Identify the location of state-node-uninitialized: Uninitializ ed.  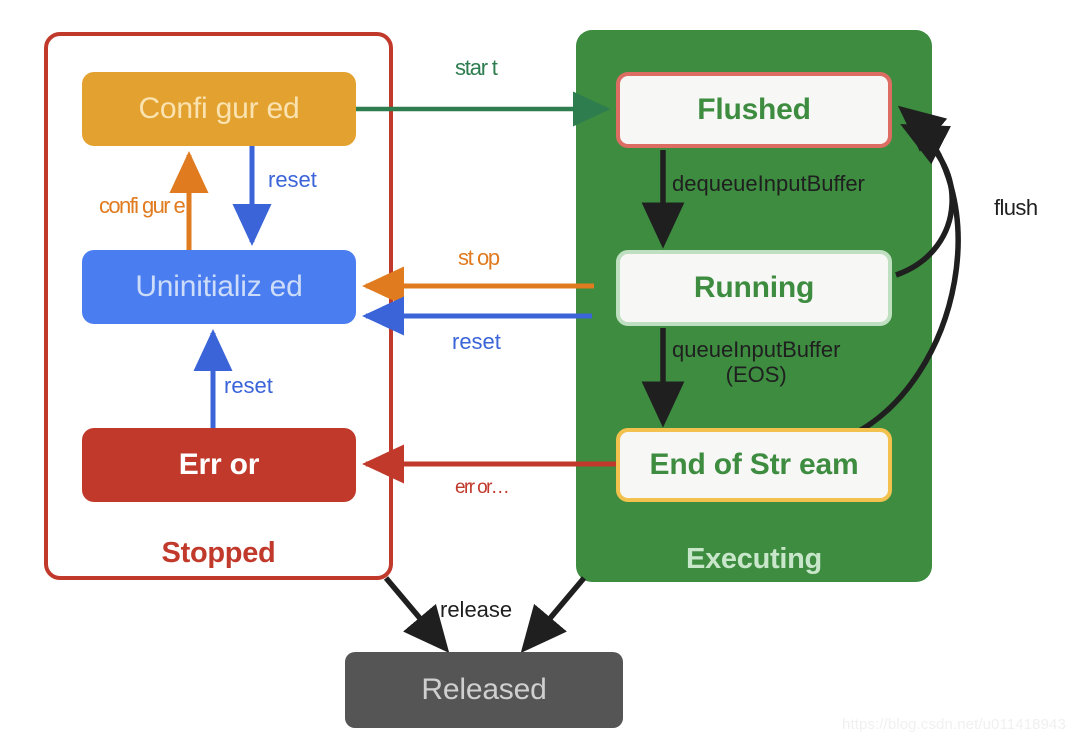
(219, 287).